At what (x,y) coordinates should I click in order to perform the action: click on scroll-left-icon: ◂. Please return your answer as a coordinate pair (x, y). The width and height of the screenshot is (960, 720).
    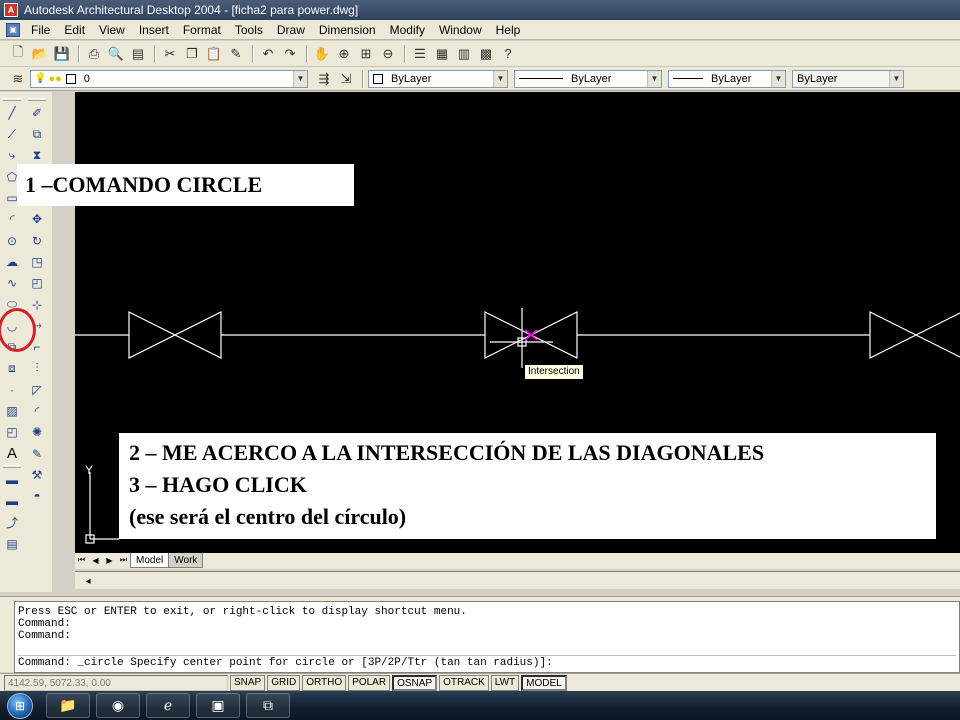
    Looking at the image, I should click on (88, 581).